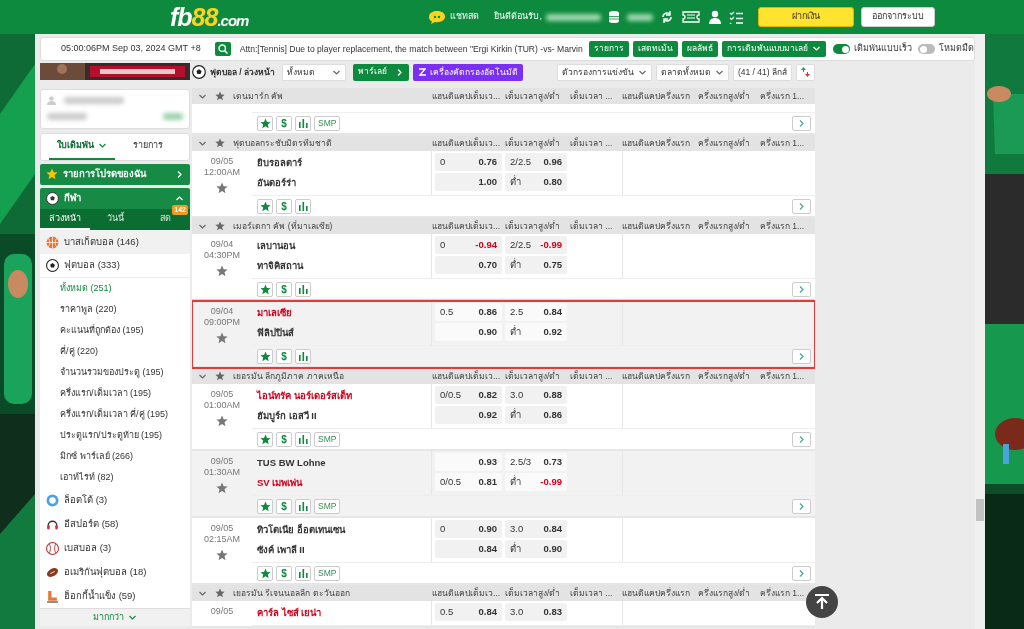  Describe the element at coordinates (465, 17) in the screenshot. I see `chat-link: แชทสด` at that location.